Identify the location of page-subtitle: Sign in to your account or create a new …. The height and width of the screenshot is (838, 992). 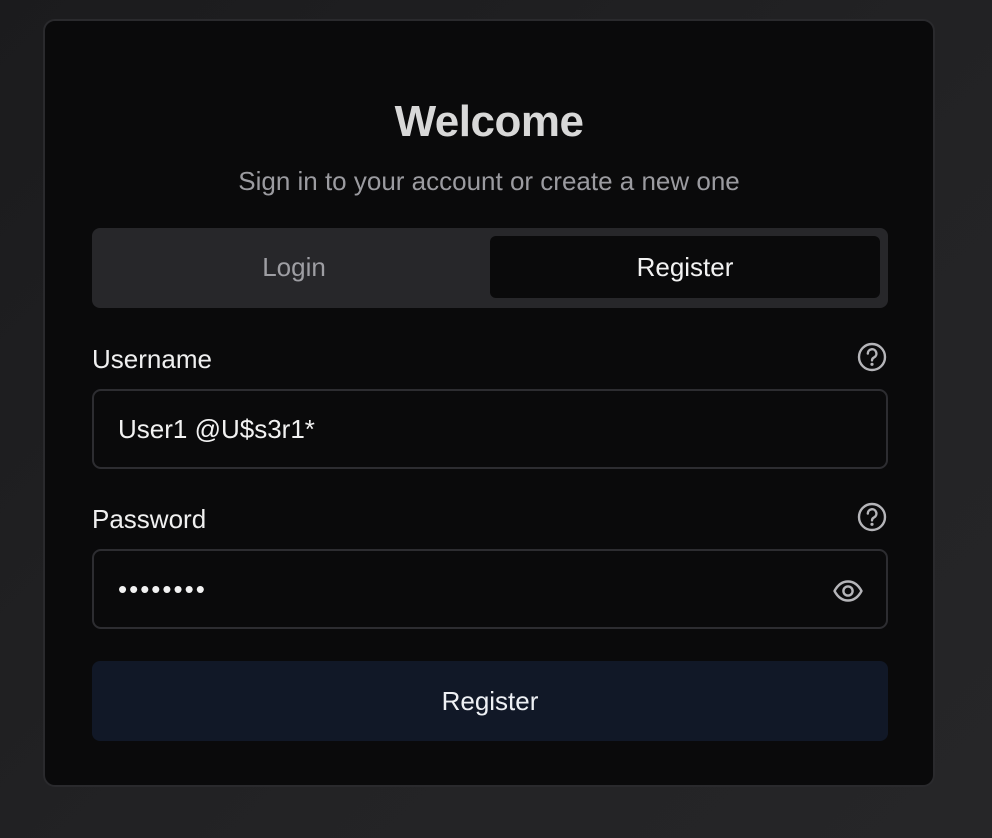
(489, 181).